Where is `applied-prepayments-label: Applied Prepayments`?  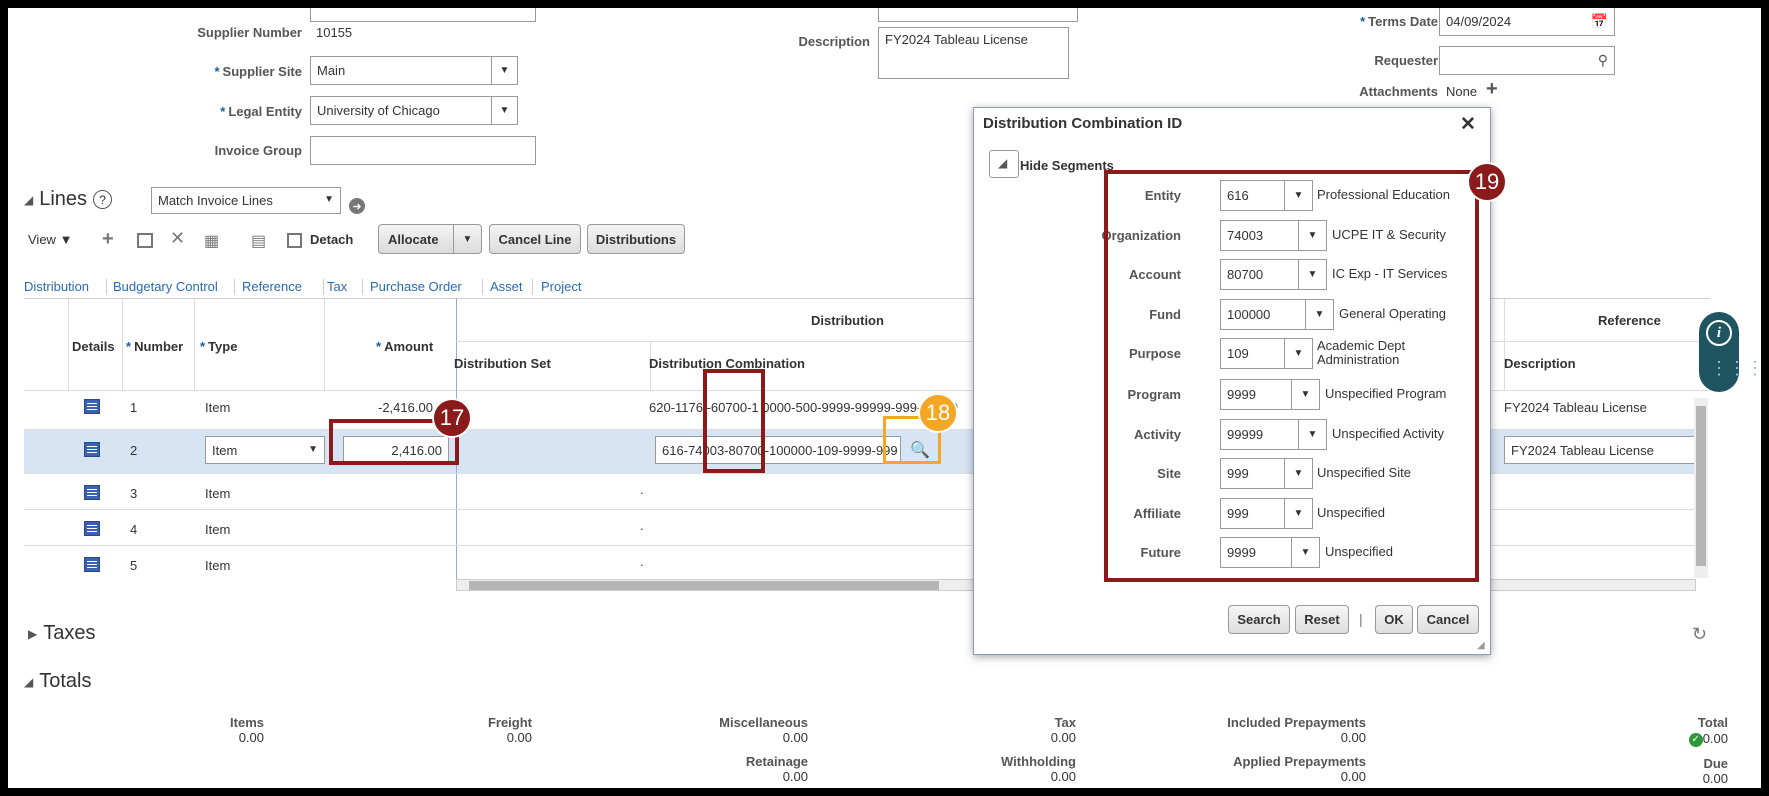 applied-prepayments-label: Applied Prepayments is located at coordinates (1299, 761).